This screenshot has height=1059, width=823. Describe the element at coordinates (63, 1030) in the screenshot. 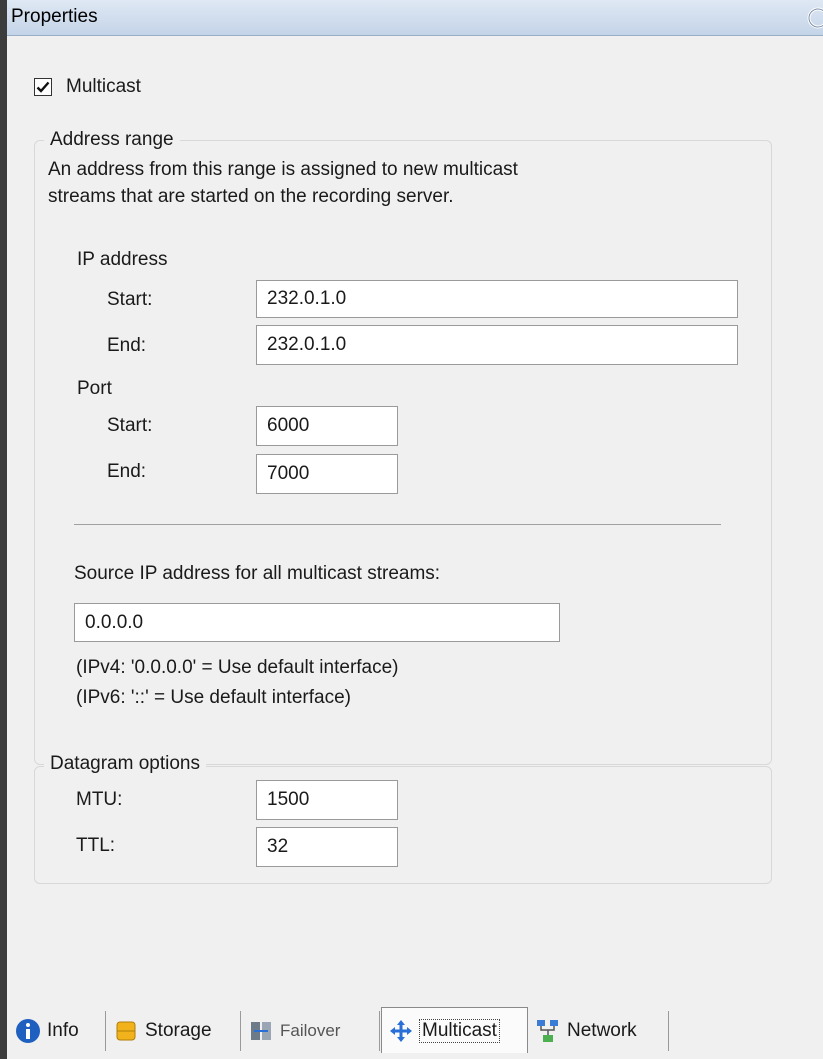

I see `tab-info-label: Info` at that location.